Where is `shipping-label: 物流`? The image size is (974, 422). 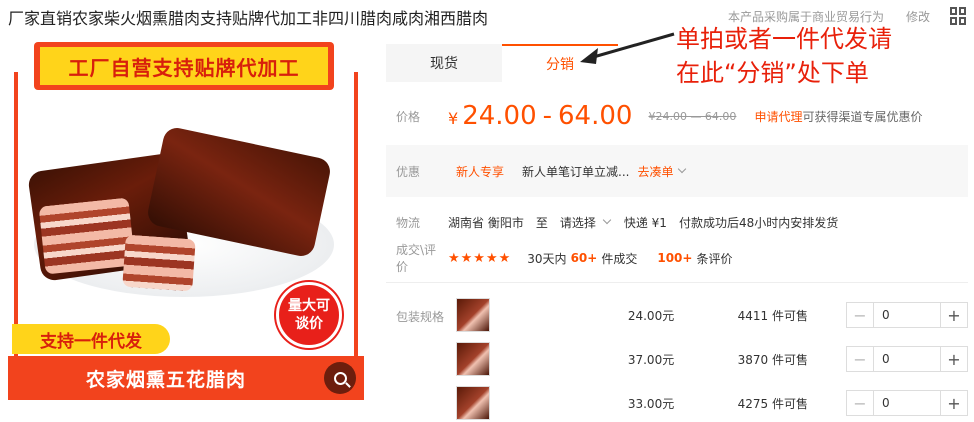 shipping-label: 物流 is located at coordinates (408, 222).